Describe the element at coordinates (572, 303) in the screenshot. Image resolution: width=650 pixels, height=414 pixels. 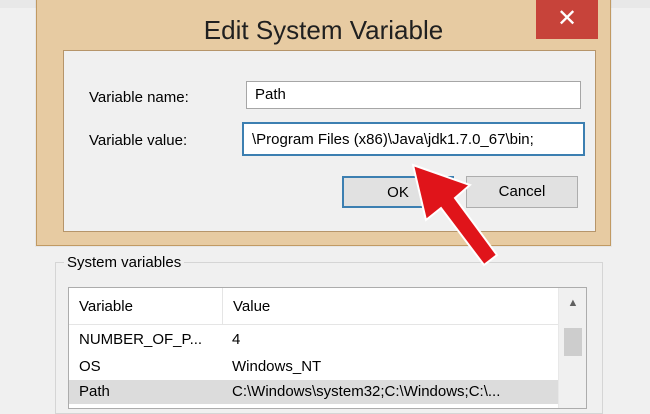
I see `chevron-up-icon: ▲` at that location.